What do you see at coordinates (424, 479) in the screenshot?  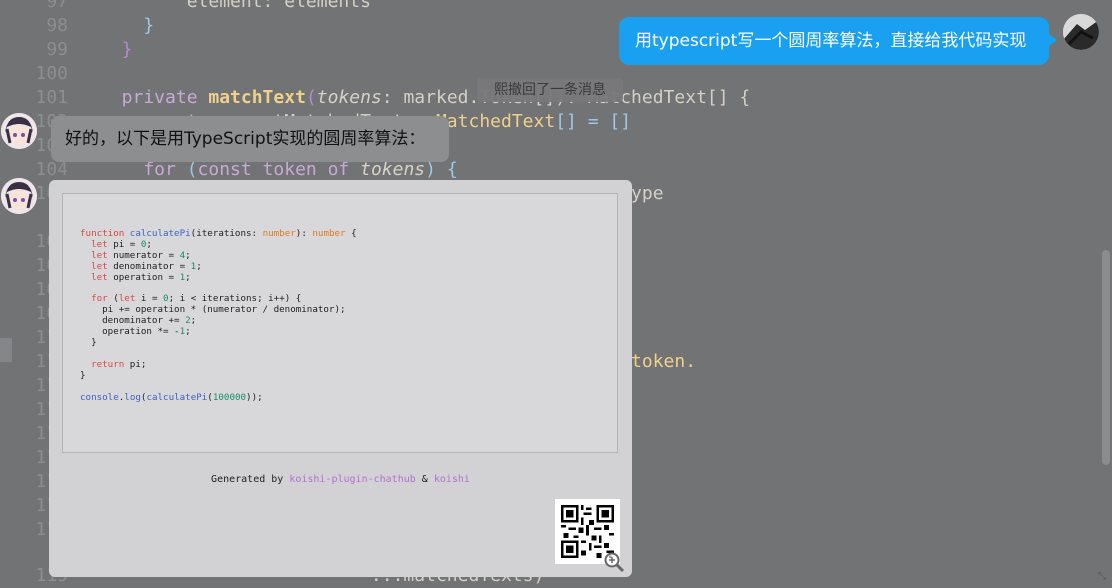 I see `footer-amp: &` at bounding box center [424, 479].